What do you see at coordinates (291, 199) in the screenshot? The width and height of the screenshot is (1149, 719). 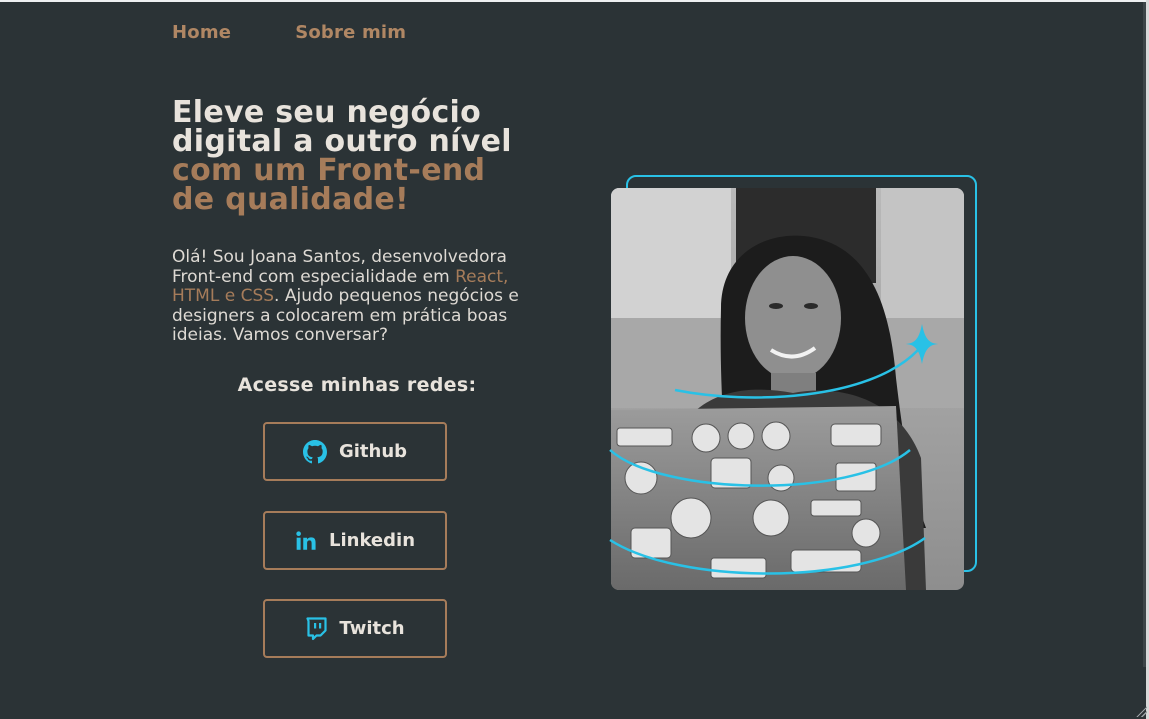 I see `headline-line-4: de qualidade!` at bounding box center [291, 199].